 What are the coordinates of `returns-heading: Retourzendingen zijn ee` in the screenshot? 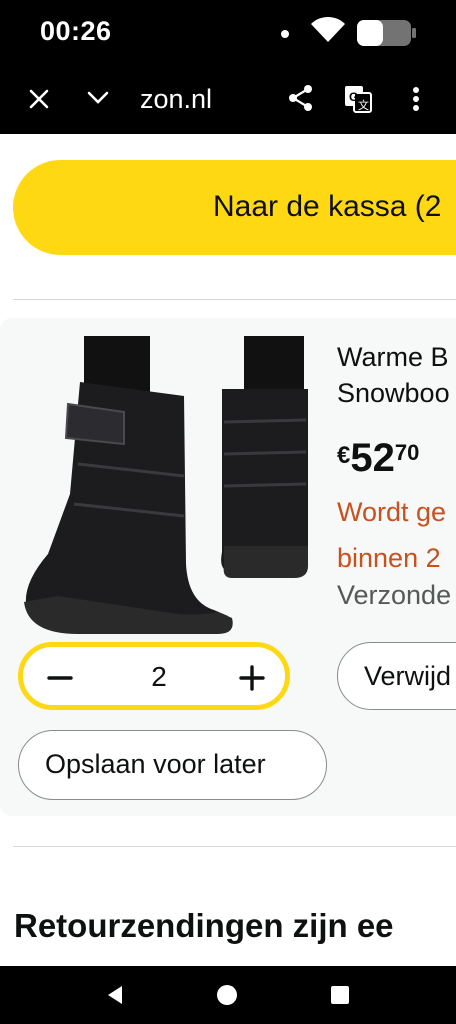 It's located at (204, 925).